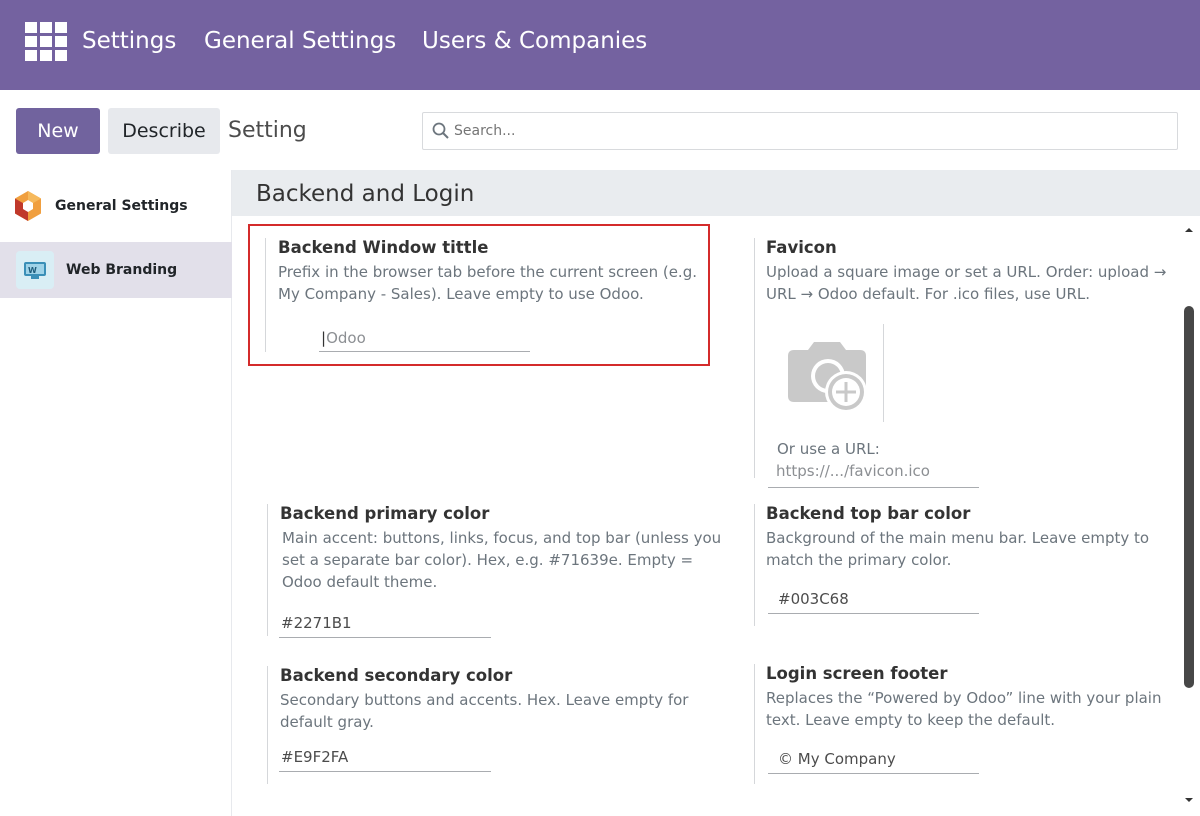 The image size is (1200, 816). What do you see at coordinates (58, 131) in the screenshot?
I see `new-button: New` at bounding box center [58, 131].